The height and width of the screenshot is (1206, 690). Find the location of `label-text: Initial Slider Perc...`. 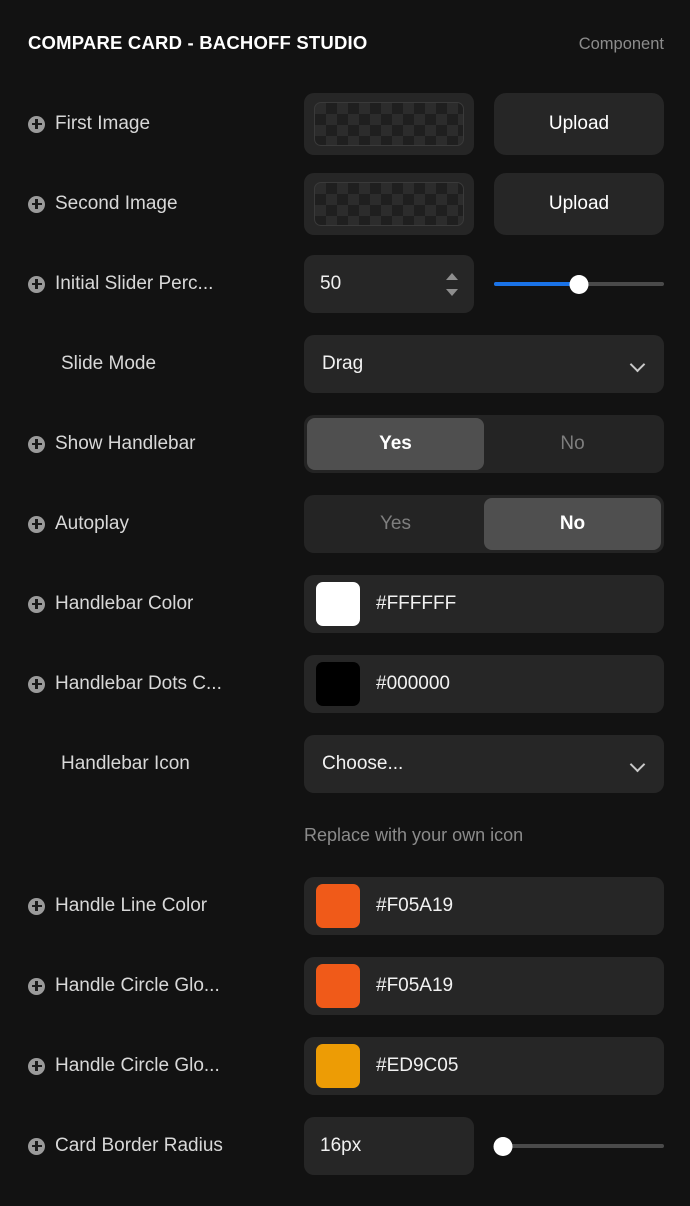

label-text: Initial Slider Perc... is located at coordinates (134, 283).